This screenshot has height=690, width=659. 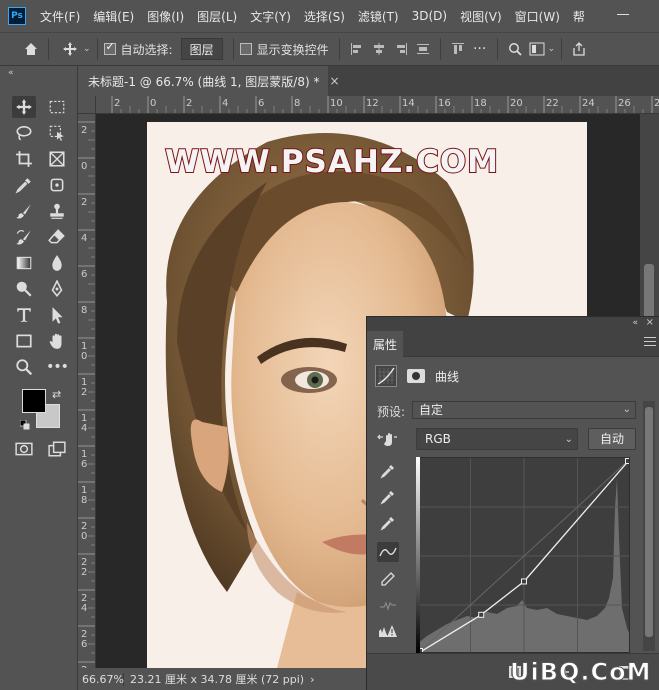 What do you see at coordinates (34, 401) in the screenshot?
I see `foreground-color-swatch` at bounding box center [34, 401].